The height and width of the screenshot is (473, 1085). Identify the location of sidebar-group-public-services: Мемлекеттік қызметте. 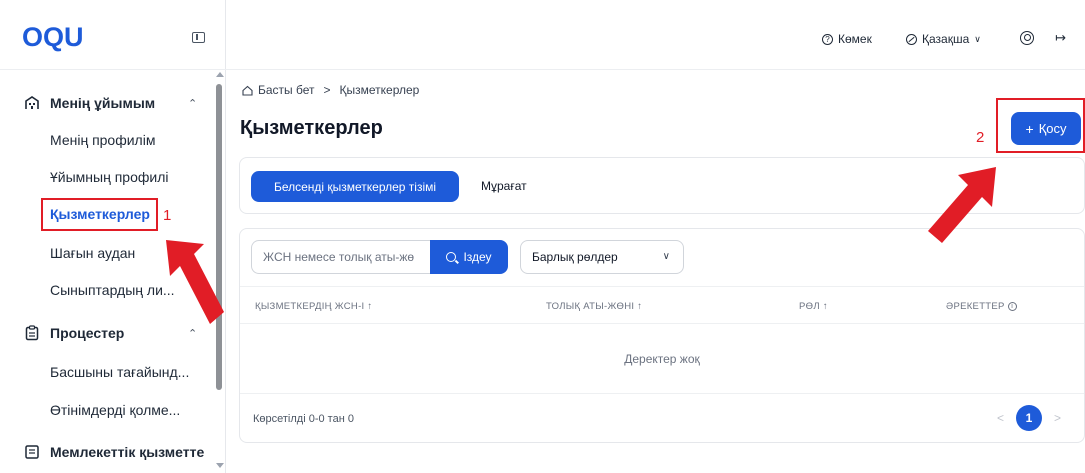
(114, 452).